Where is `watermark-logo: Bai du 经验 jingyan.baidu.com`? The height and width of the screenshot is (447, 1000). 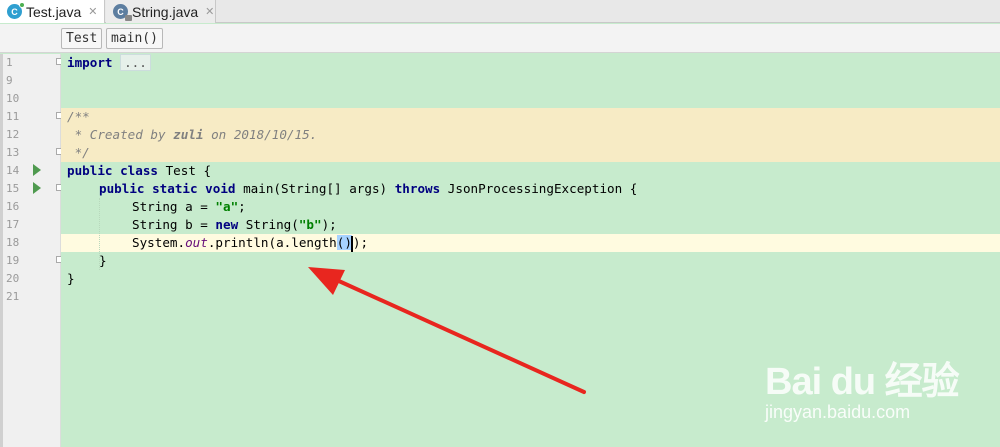 watermark-logo: Bai du 经验 jingyan.baidu.com is located at coordinates (875, 385).